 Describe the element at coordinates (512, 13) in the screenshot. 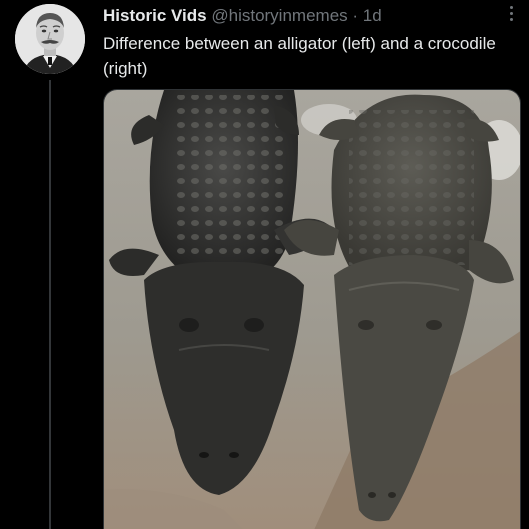

I see `more-options-icon` at that location.